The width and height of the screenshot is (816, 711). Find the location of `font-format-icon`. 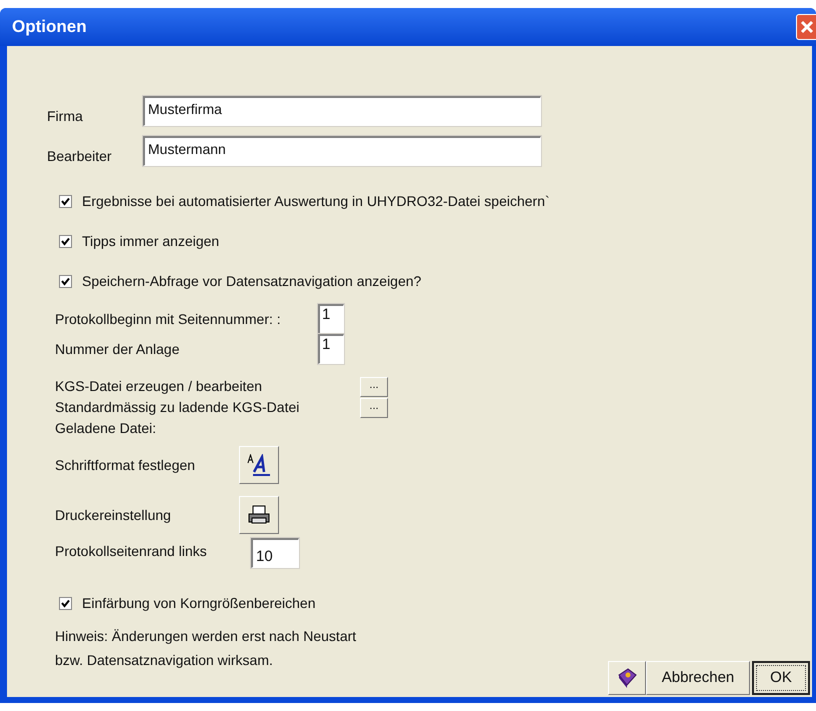

font-format-icon is located at coordinates (259, 465).